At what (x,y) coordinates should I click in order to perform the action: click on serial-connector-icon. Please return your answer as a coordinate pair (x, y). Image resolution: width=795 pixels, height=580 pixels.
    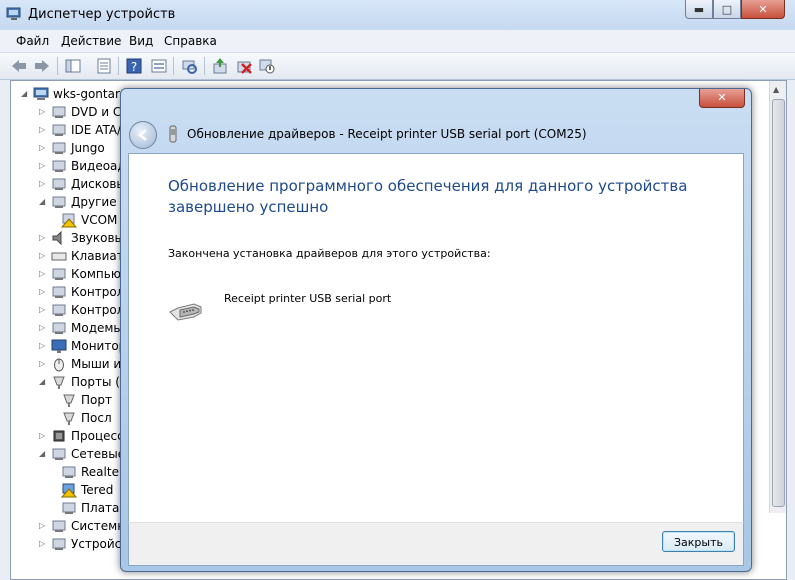
    Looking at the image, I should click on (185, 312).